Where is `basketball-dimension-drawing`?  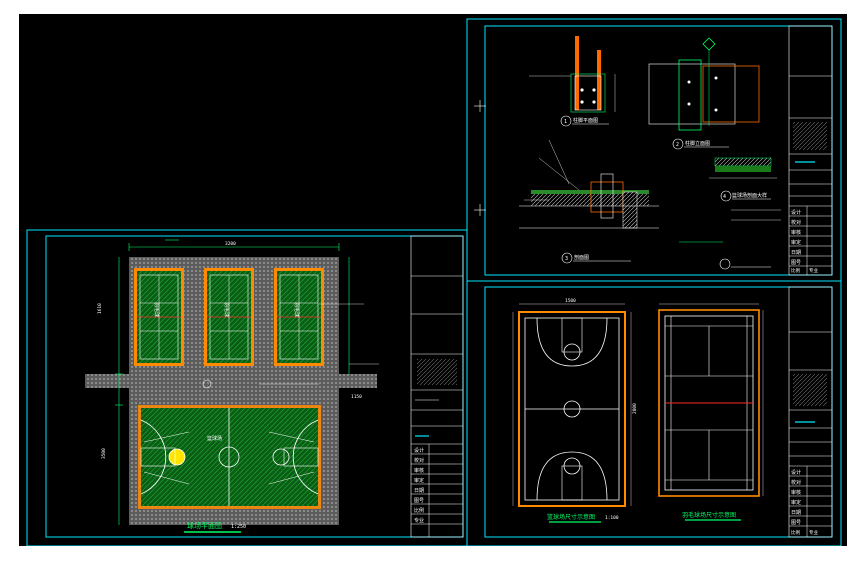 basketball-dimension-drawing is located at coordinates (572, 413).